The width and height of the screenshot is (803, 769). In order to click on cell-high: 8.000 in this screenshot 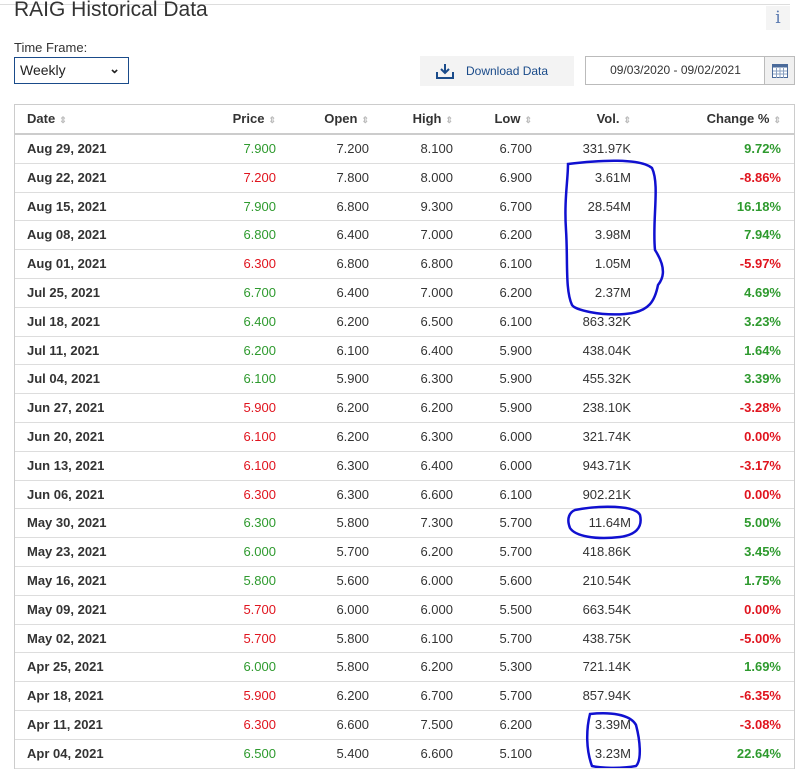, I will do `click(436, 177)`.